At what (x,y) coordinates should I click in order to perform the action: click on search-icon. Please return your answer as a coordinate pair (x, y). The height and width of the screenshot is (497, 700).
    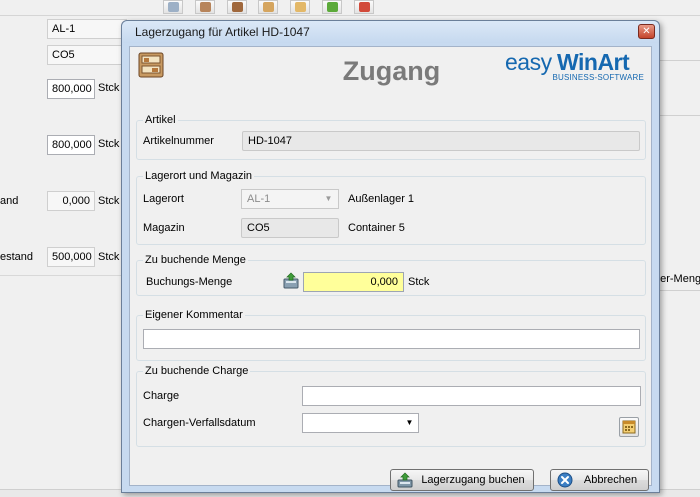
    Looking at the image, I should click on (173, 7).